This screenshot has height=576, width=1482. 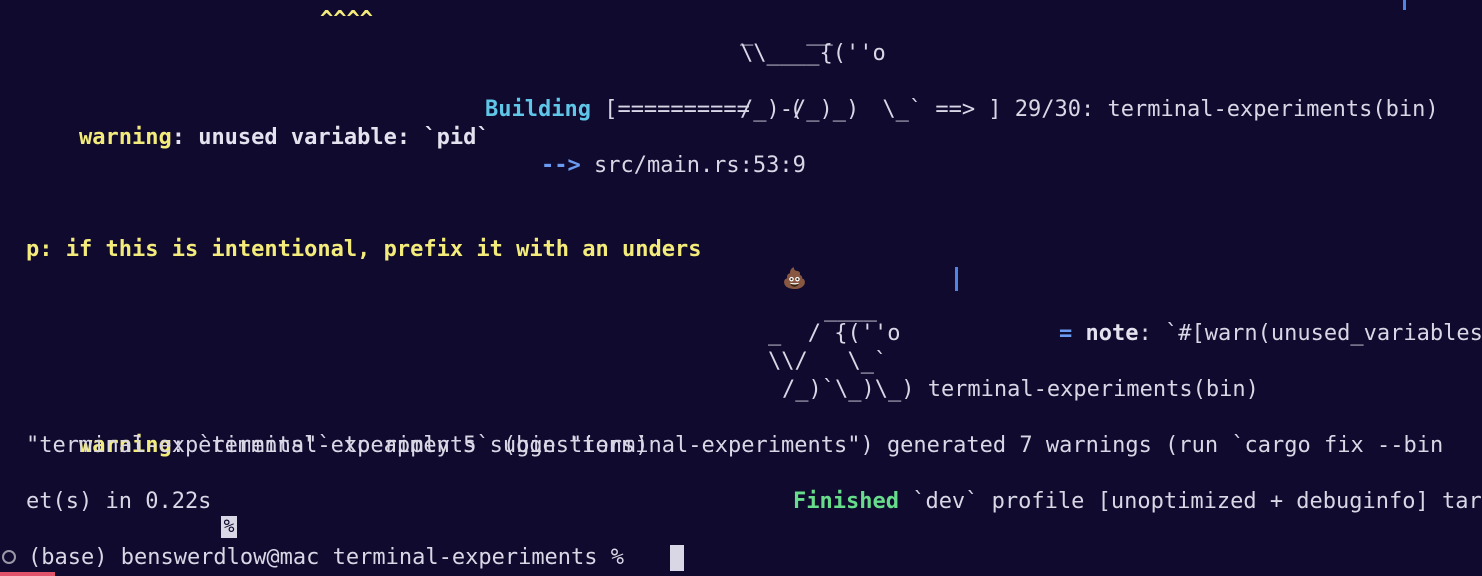 What do you see at coordinates (813, 53) in the screenshot?
I see `ascii-art-line: \\____{(''o` at bounding box center [813, 53].